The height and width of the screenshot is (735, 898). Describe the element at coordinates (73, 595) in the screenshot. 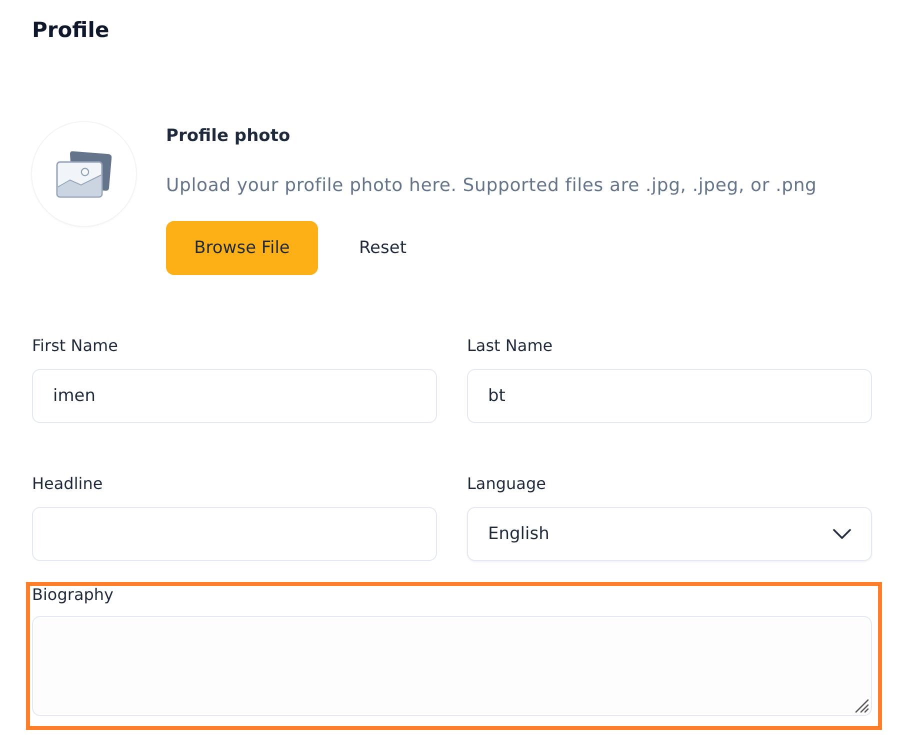

I see `field-label: Biography` at that location.